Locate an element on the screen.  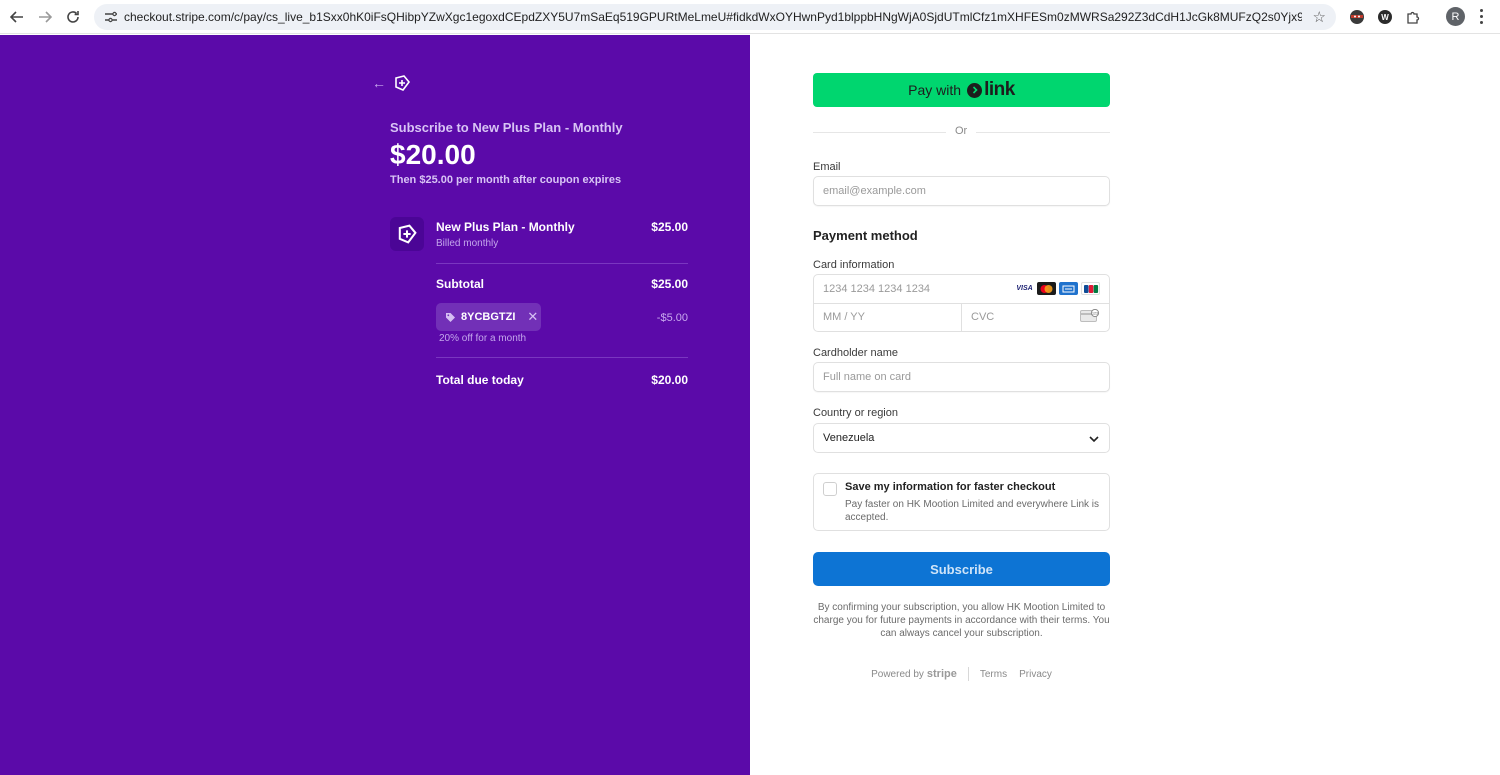
footer: Powered by stripe Terms Privacy is located at coordinates (961, 674).